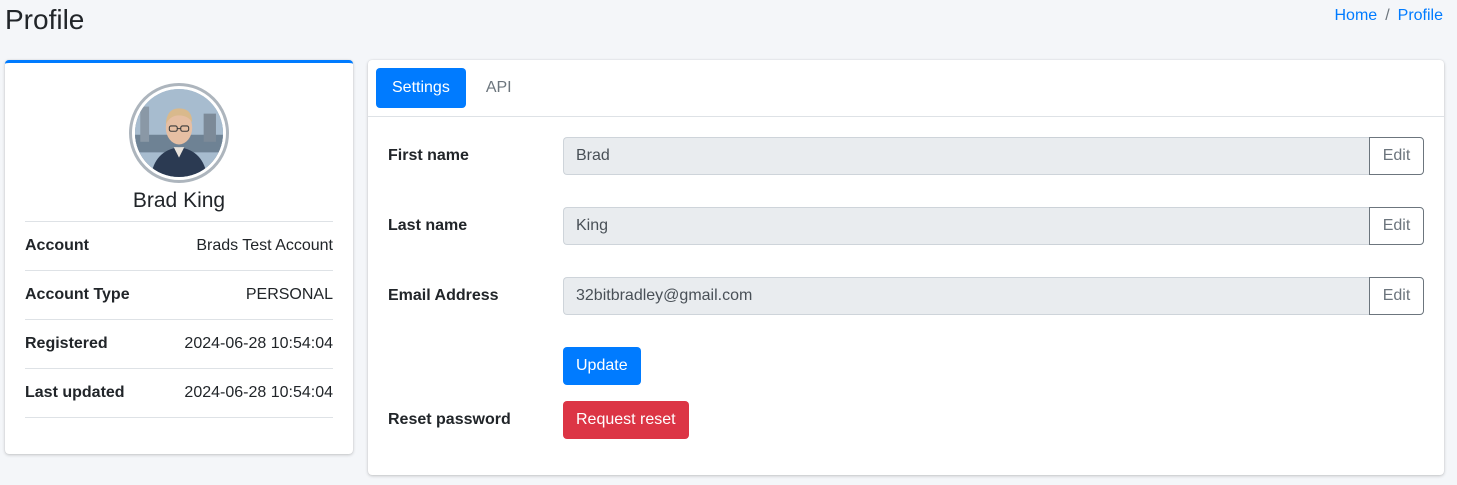  What do you see at coordinates (443, 295) in the screenshot?
I see `email-label: Email Address` at bounding box center [443, 295].